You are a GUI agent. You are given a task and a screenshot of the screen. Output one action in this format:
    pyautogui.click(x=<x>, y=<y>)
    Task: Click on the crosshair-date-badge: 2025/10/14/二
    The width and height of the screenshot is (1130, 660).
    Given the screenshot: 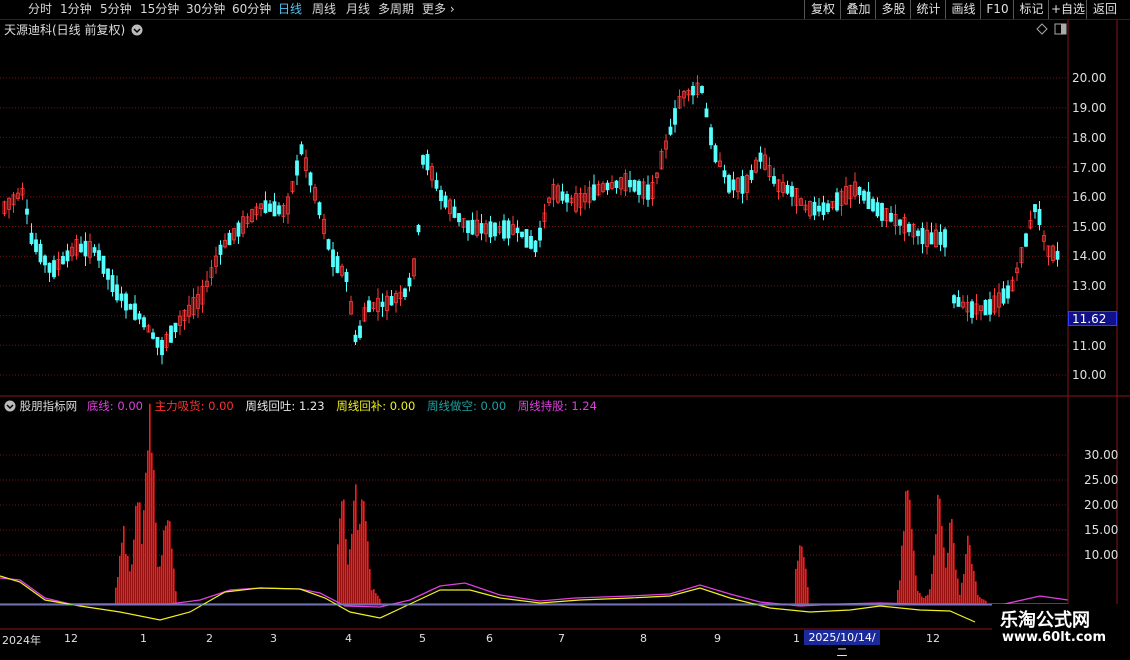 What is the action you would take?
    pyautogui.click(x=842, y=644)
    